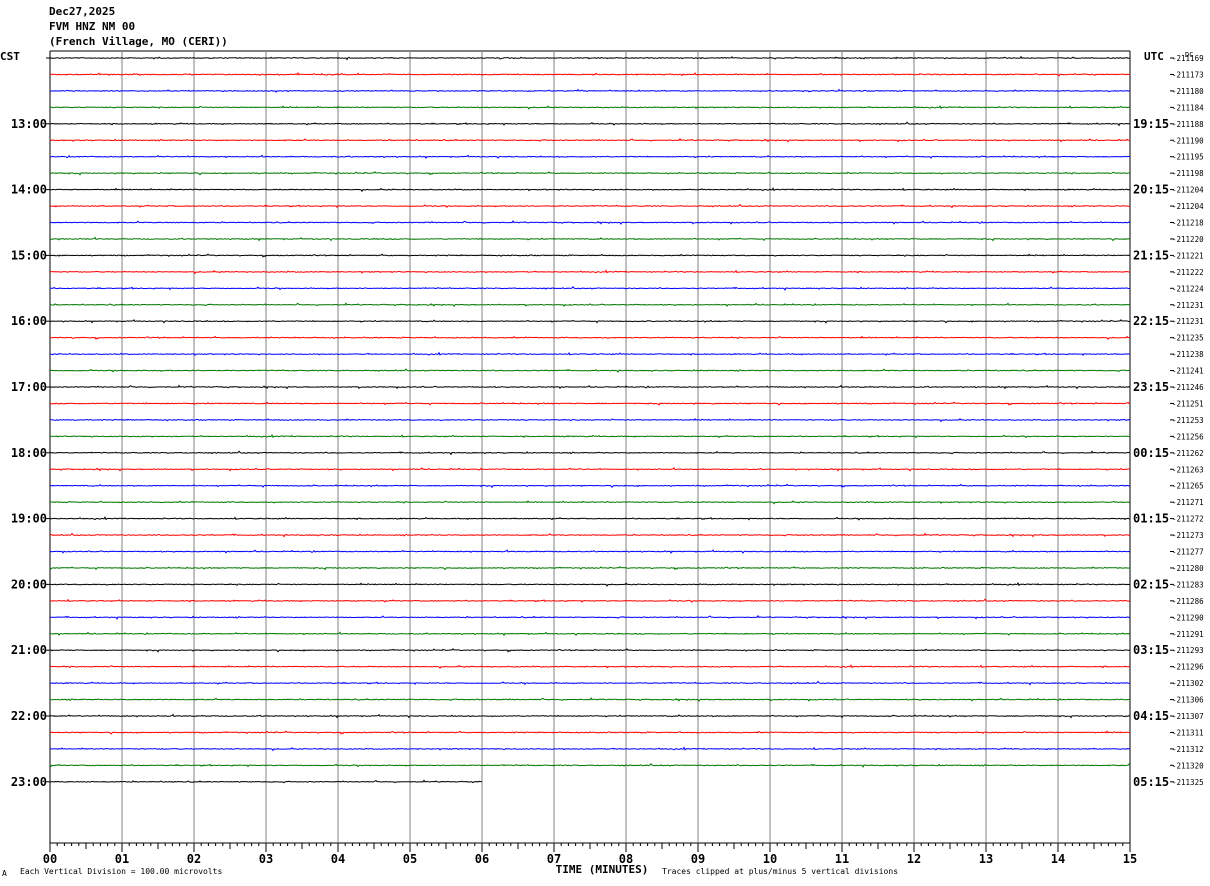  What do you see at coordinates (1188, 568) in the screenshot?
I see `dc-offset-label: -211280` at bounding box center [1188, 568].